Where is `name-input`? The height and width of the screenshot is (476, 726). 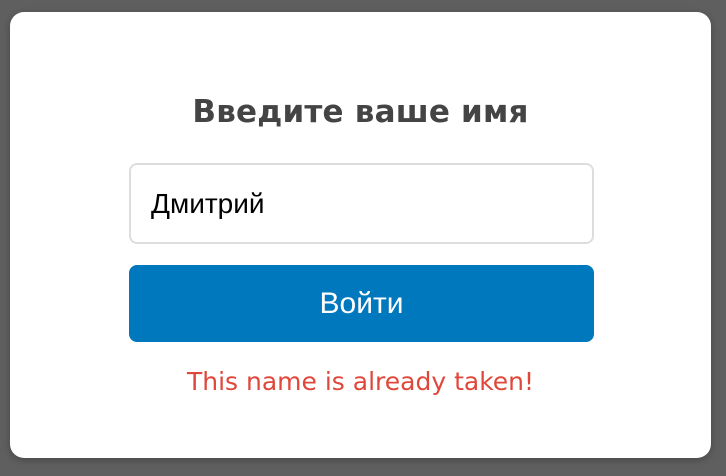
name-input is located at coordinates (361, 203).